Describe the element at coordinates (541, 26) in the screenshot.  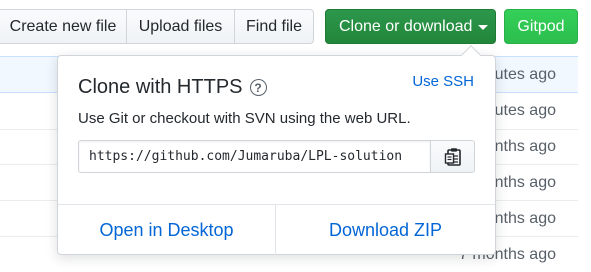
I see `gitpod-button: Gitpod` at that location.